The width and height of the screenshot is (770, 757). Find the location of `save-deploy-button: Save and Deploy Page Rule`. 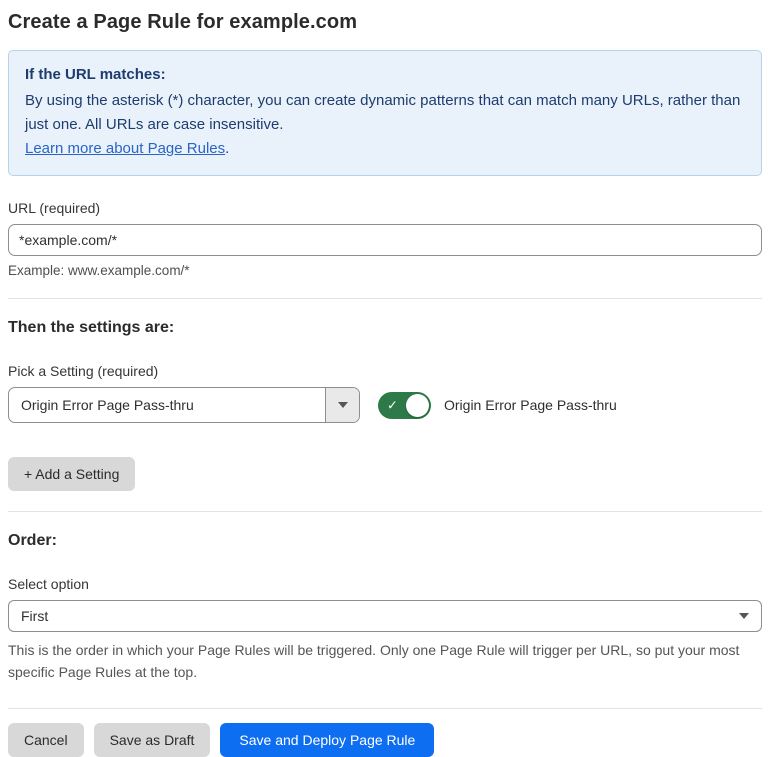

save-deploy-button: Save and Deploy Page Rule is located at coordinates (327, 740).